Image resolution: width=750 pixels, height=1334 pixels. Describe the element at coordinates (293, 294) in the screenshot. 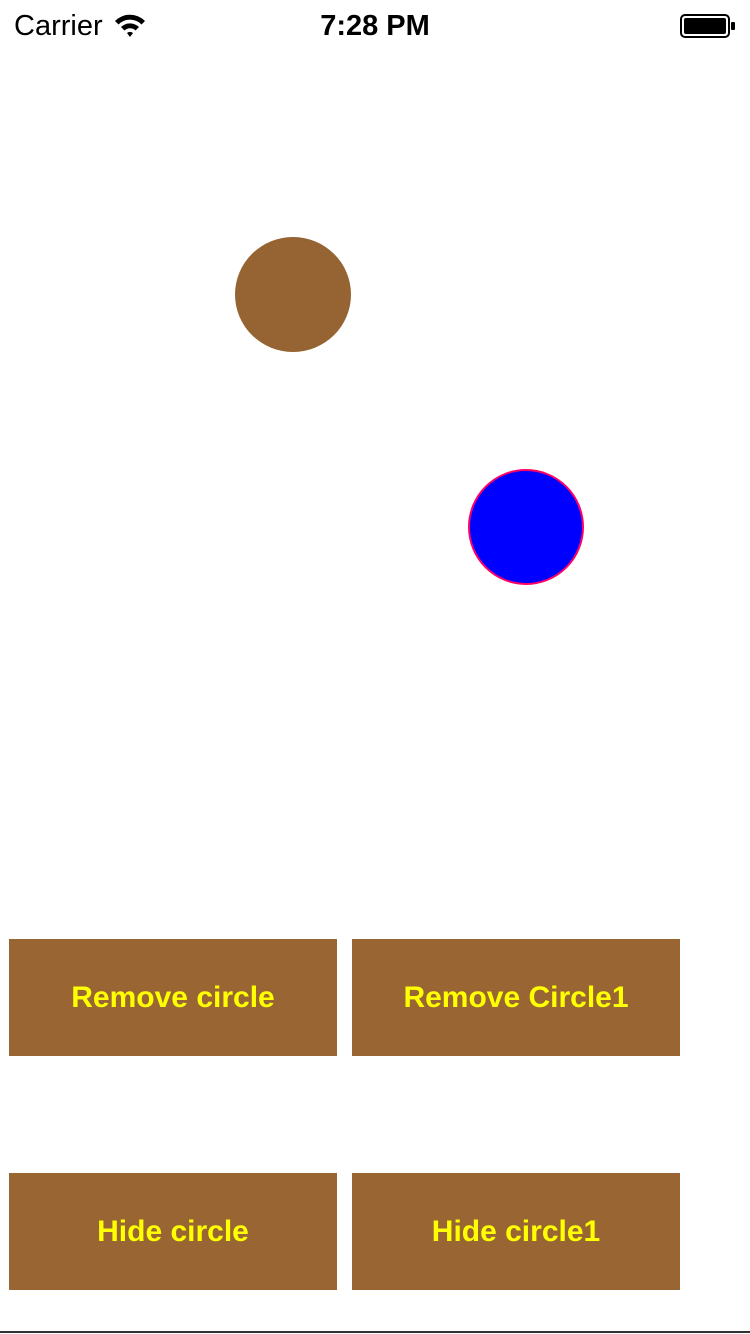

I see `circle-brown` at that location.